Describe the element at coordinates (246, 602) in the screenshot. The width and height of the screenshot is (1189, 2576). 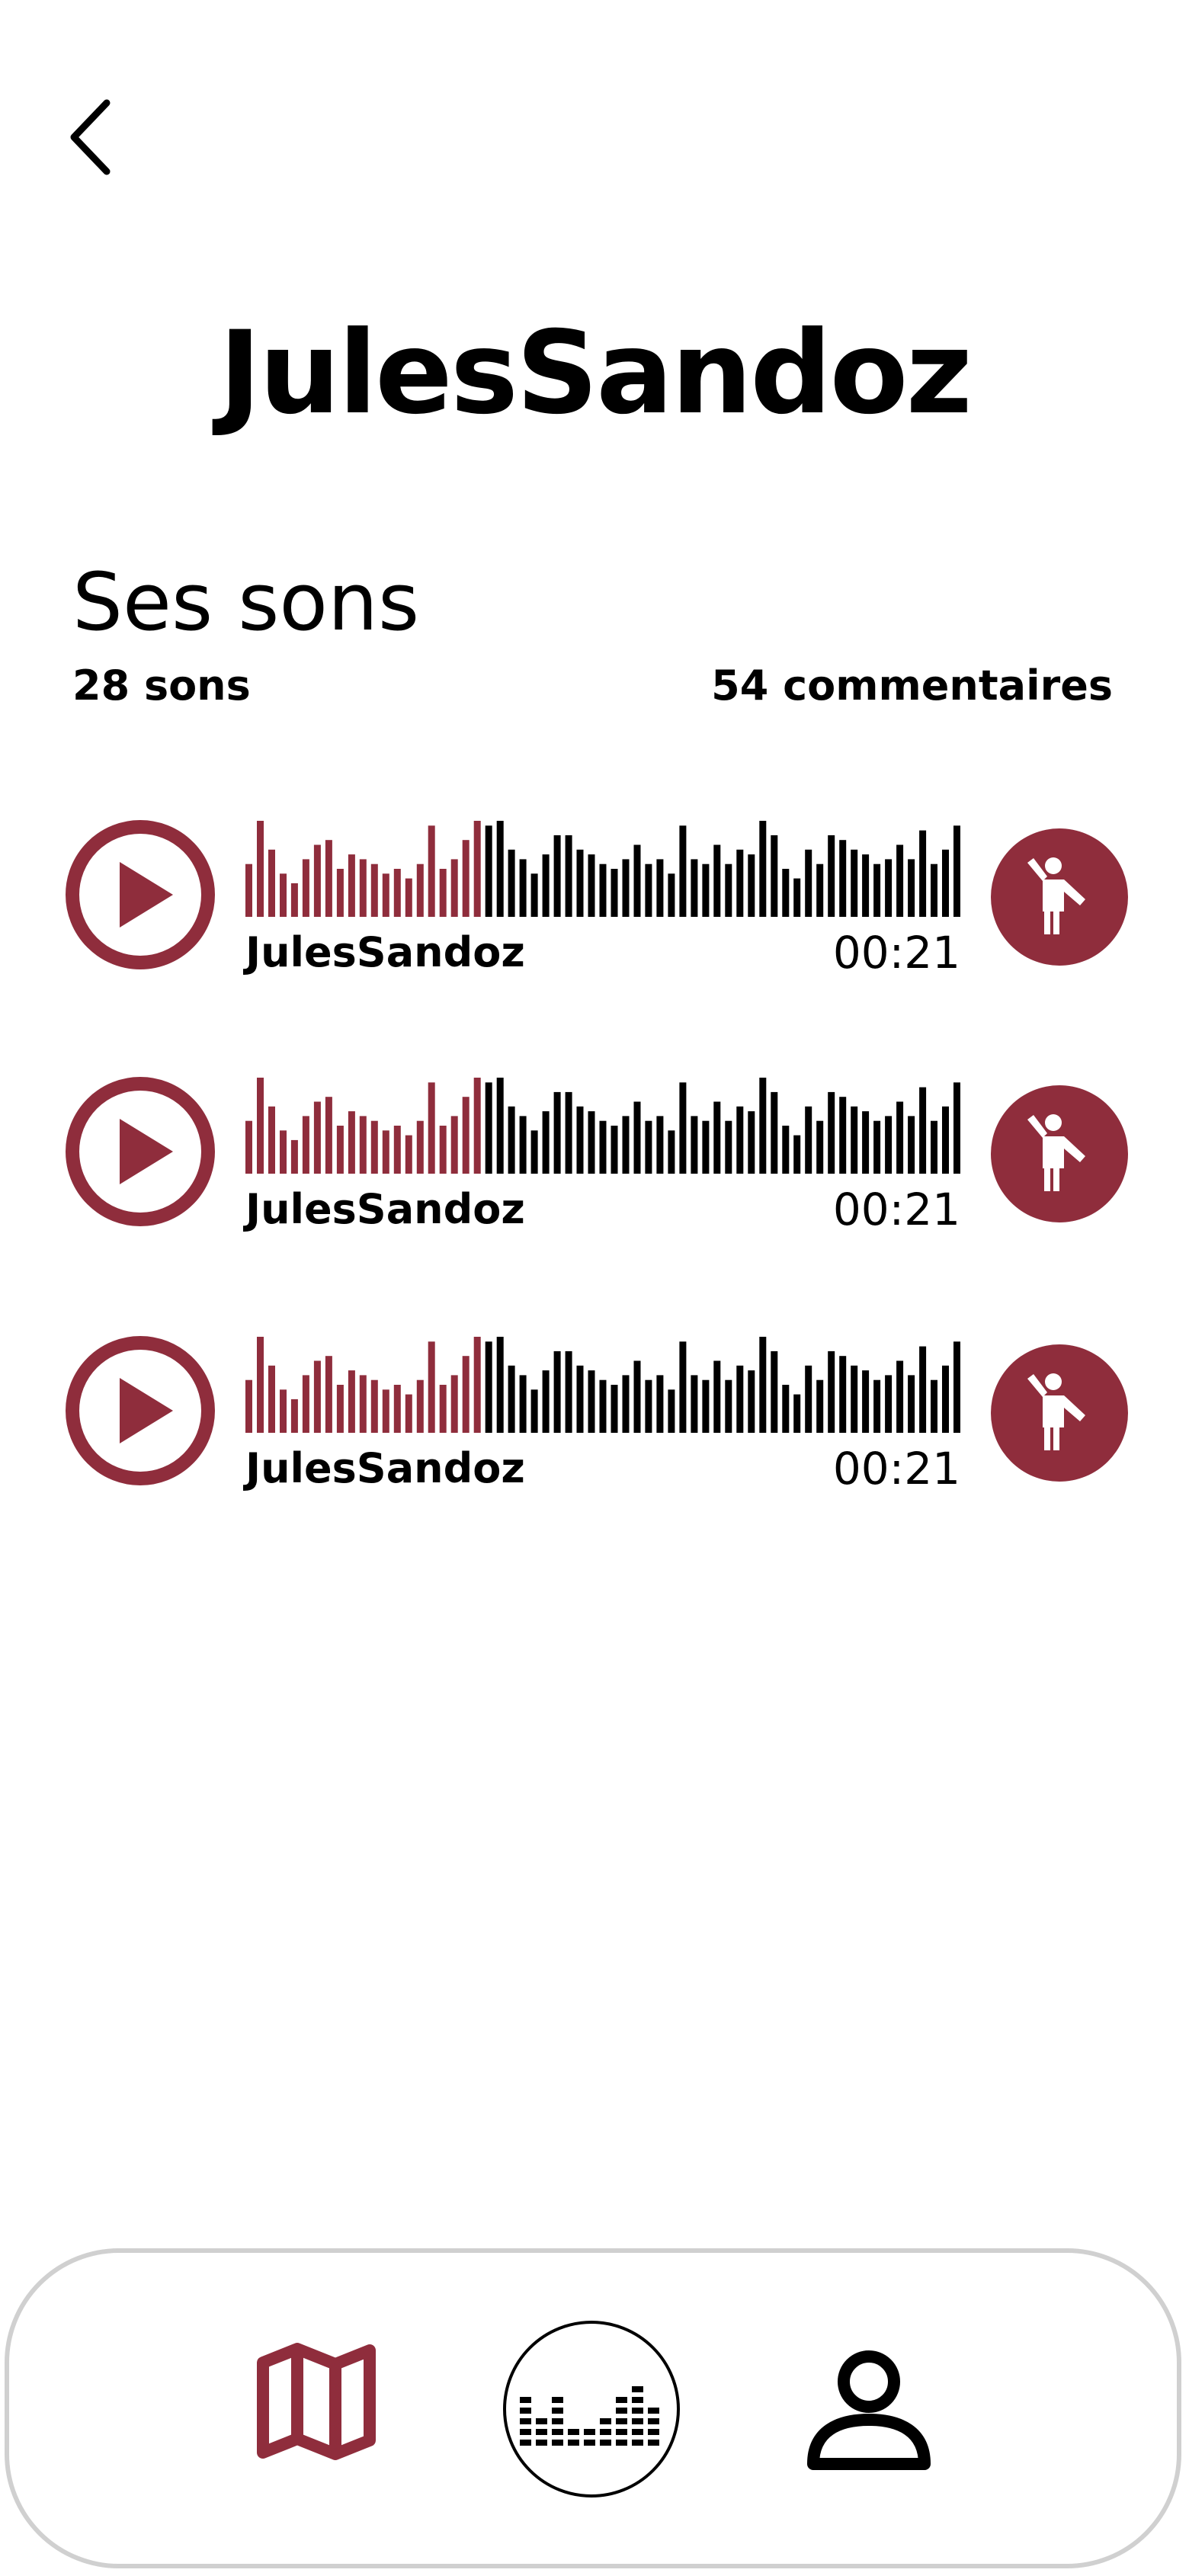
I see `section-title: Ses sons` at that location.